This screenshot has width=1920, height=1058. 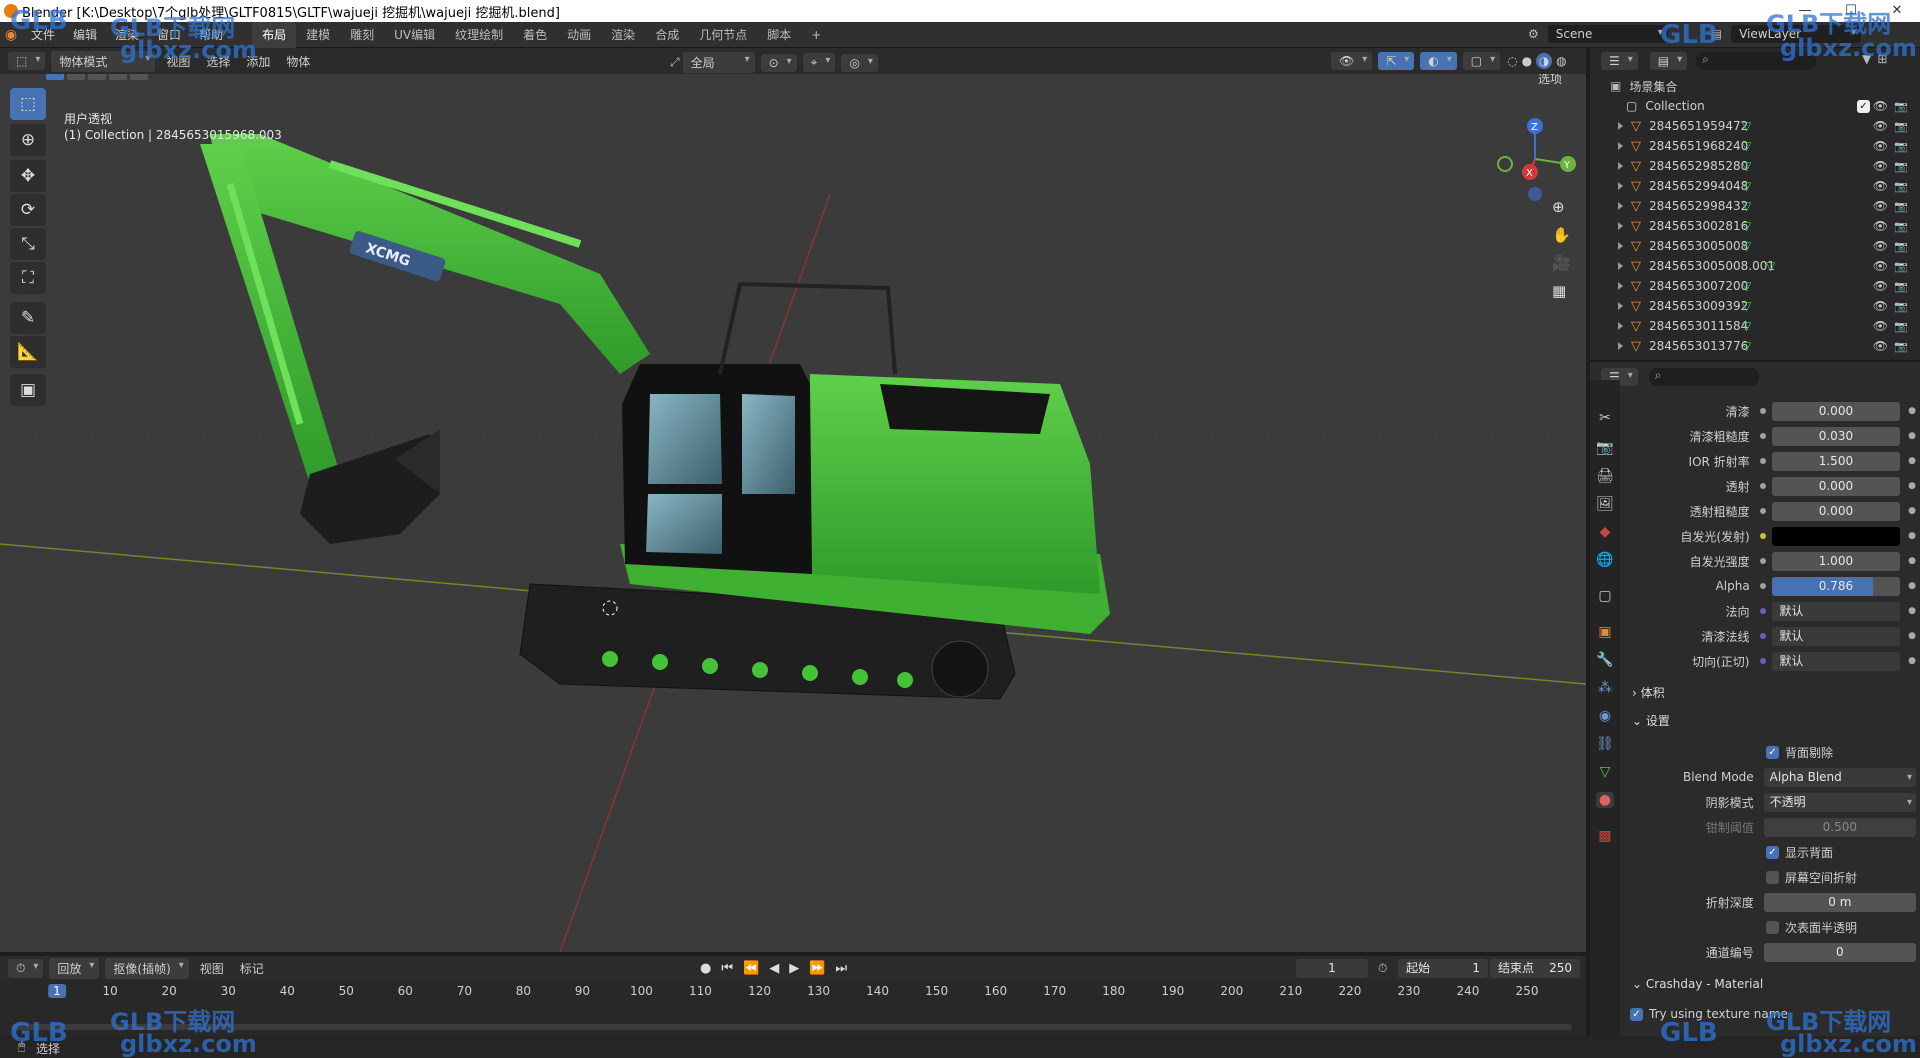 I want to click on outliner-object-row: ▽ 2845653011584 ▽ 👁 📷, so click(x=1755, y=326).